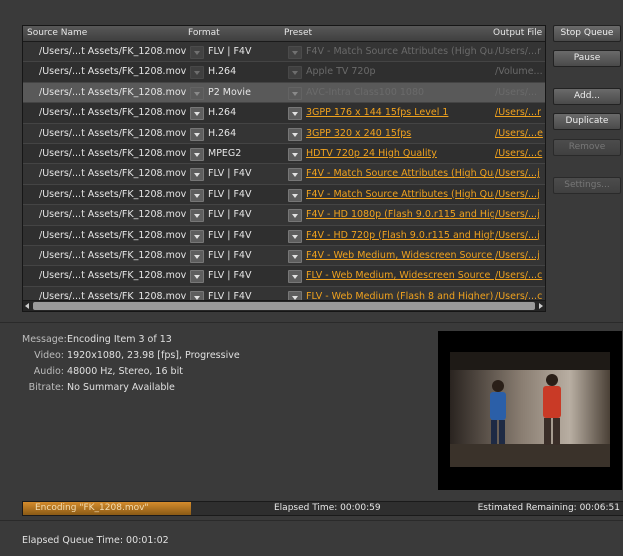 This screenshot has width=623, height=556. What do you see at coordinates (541, 306) in the screenshot?
I see `scroll-right-icon` at bounding box center [541, 306].